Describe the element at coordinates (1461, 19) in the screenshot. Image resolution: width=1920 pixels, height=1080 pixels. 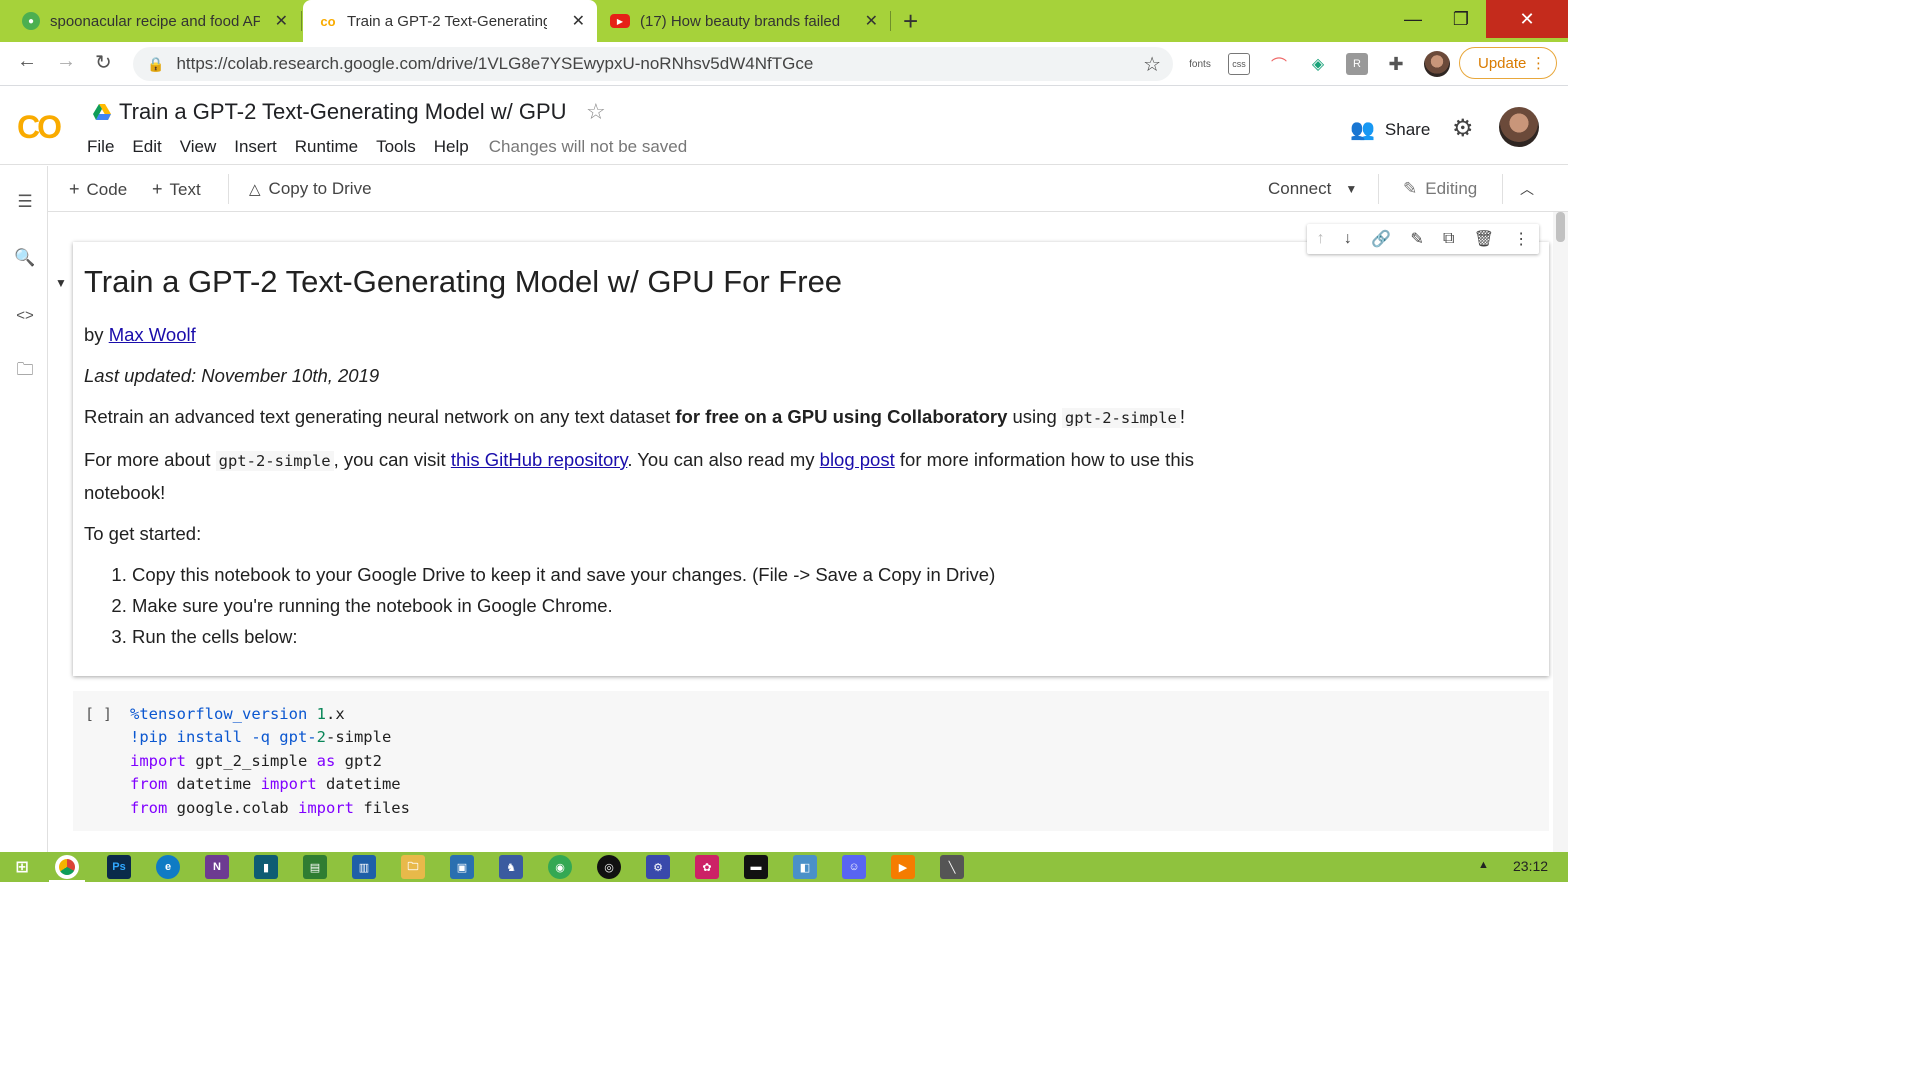
I see `maximize-button: ❐` at that location.